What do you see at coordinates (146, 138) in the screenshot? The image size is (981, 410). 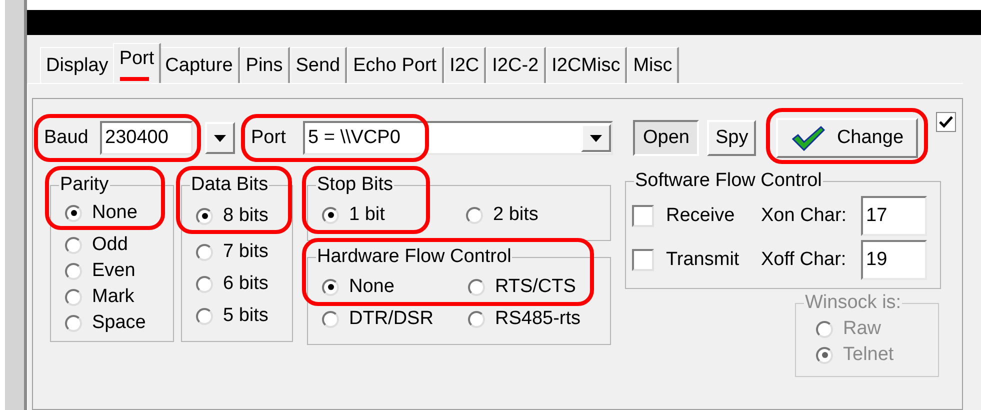 I see `baud-field: 230400` at bounding box center [146, 138].